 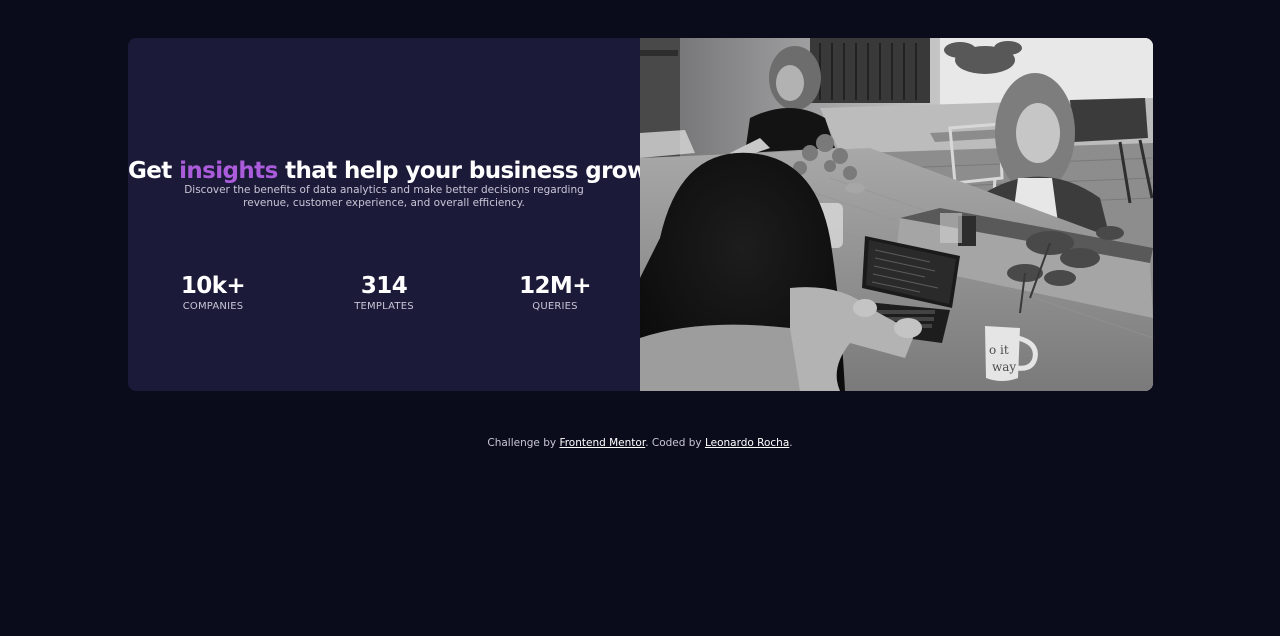 What do you see at coordinates (213, 306) in the screenshot?
I see `stat-label: COMPANIES` at bounding box center [213, 306].